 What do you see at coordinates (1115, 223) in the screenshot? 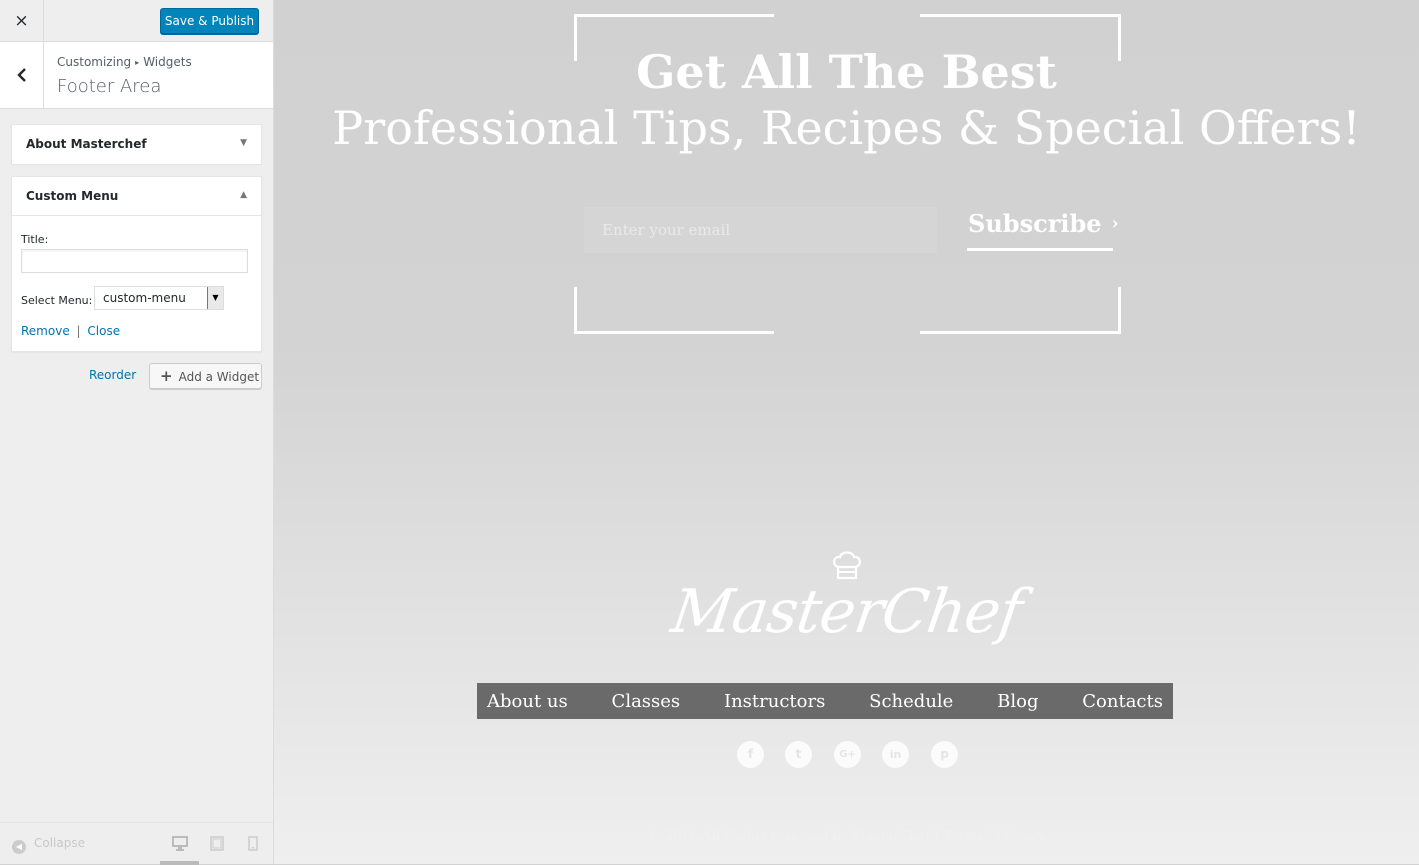
I see `chevron-right-icon: ›` at bounding box center [1115, 223].